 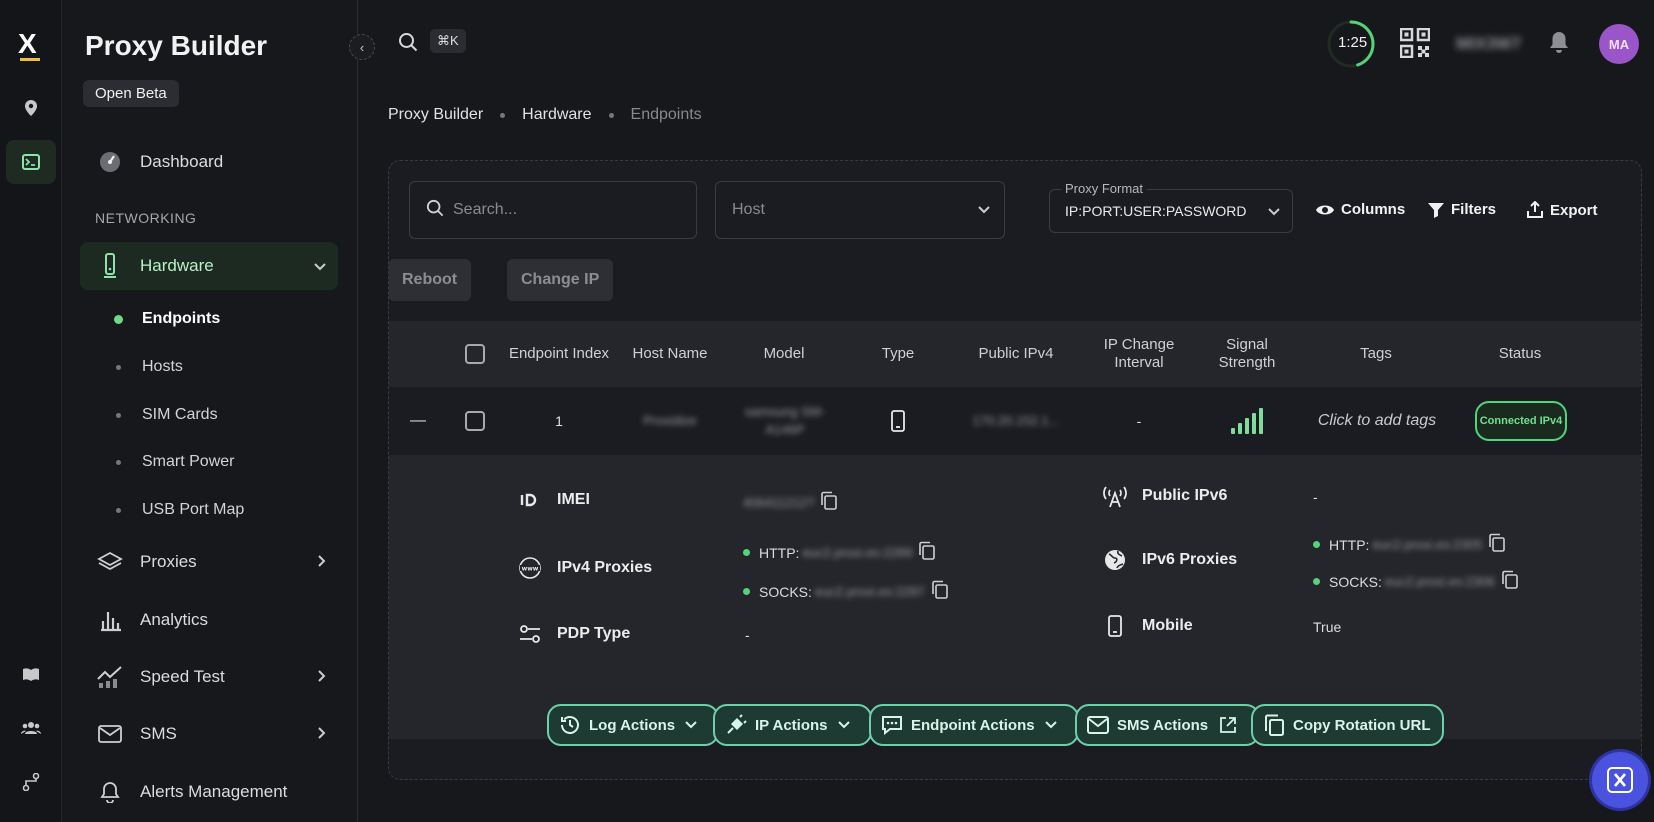 I want to click on sidebar-subitem-smart-power: Smart Power, so click(x=175, y=462).